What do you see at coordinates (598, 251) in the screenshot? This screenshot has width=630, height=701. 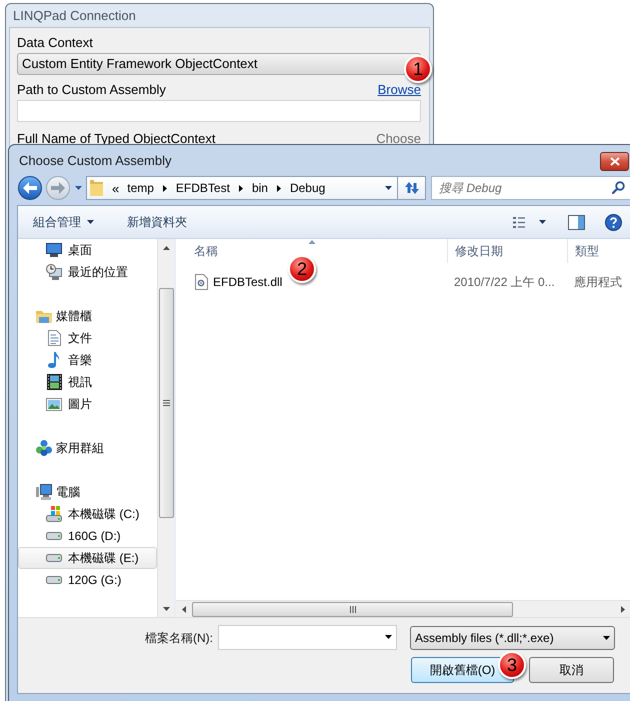 I see `column-header: 類型` at bounding box center [598, 251].